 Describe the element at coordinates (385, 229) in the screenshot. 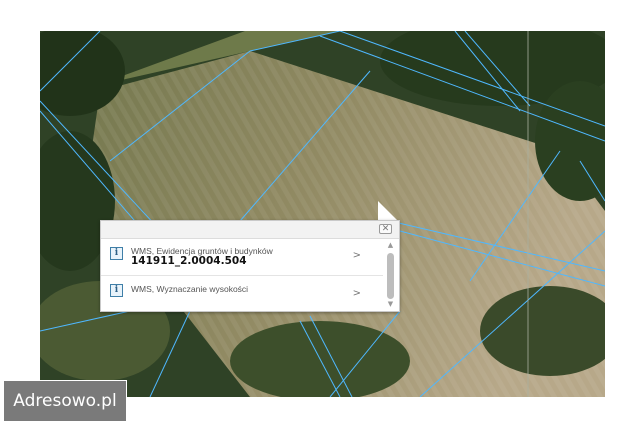

I see `close-icon: ✕` at that location.